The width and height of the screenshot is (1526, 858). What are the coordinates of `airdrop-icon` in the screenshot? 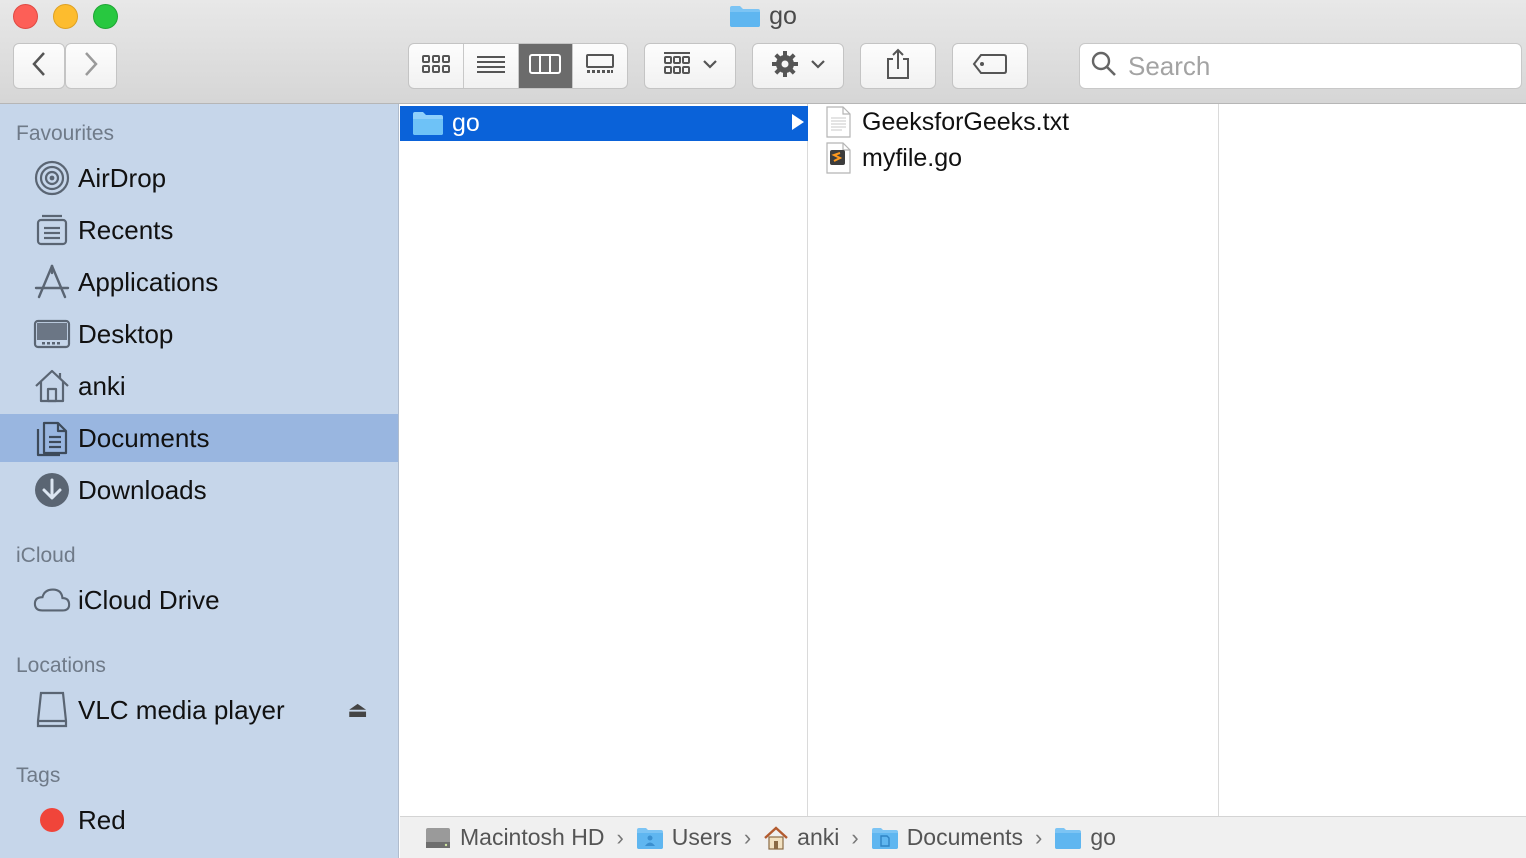 It's located at (52, 178).